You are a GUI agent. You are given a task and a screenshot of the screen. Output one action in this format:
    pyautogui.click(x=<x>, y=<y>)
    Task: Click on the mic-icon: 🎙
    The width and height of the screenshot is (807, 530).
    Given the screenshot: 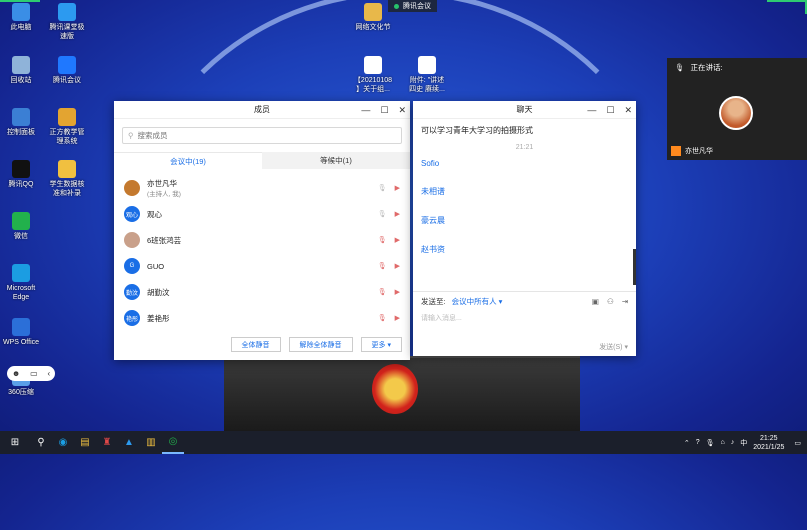 What is the action you would take?
    pyautogui.click(x=710, y=443)
    